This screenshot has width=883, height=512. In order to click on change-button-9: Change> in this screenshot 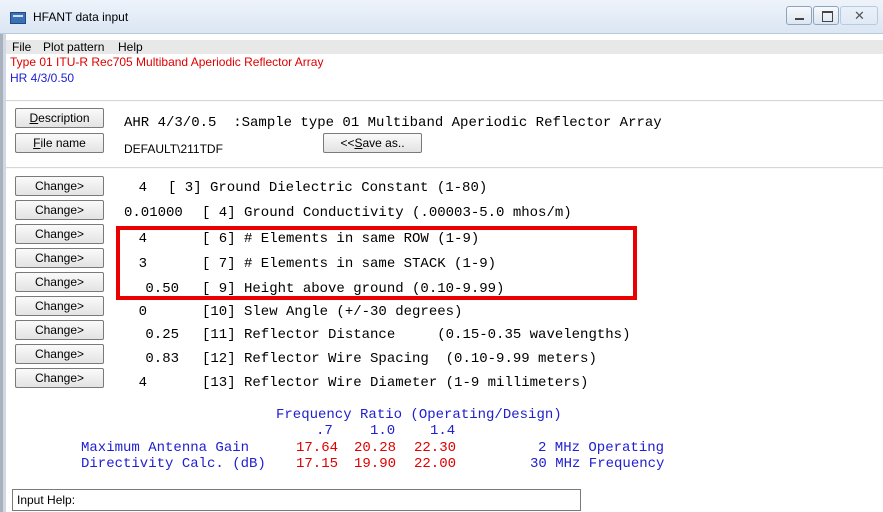, I will do `click(59, 282)`.